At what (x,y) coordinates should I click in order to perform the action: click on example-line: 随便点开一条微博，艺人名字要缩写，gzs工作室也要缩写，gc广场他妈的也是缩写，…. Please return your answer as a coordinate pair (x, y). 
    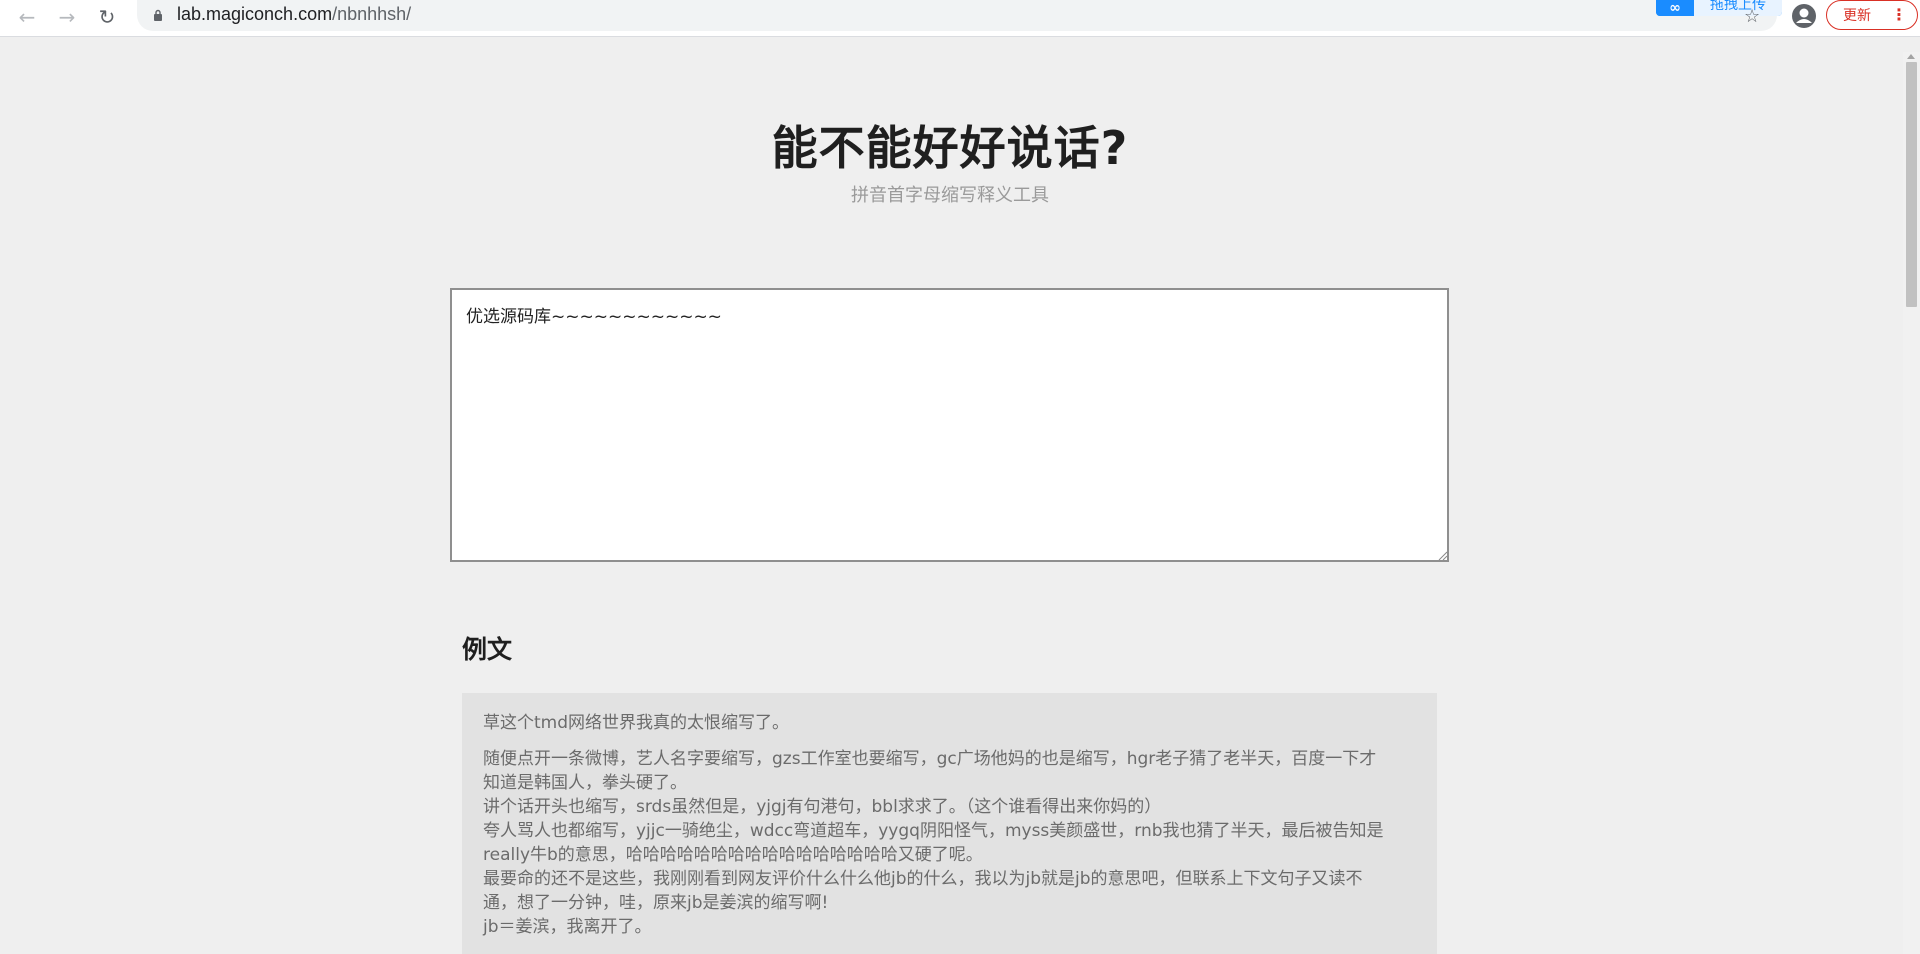
    Looking at the image, I should click on (930, 759).